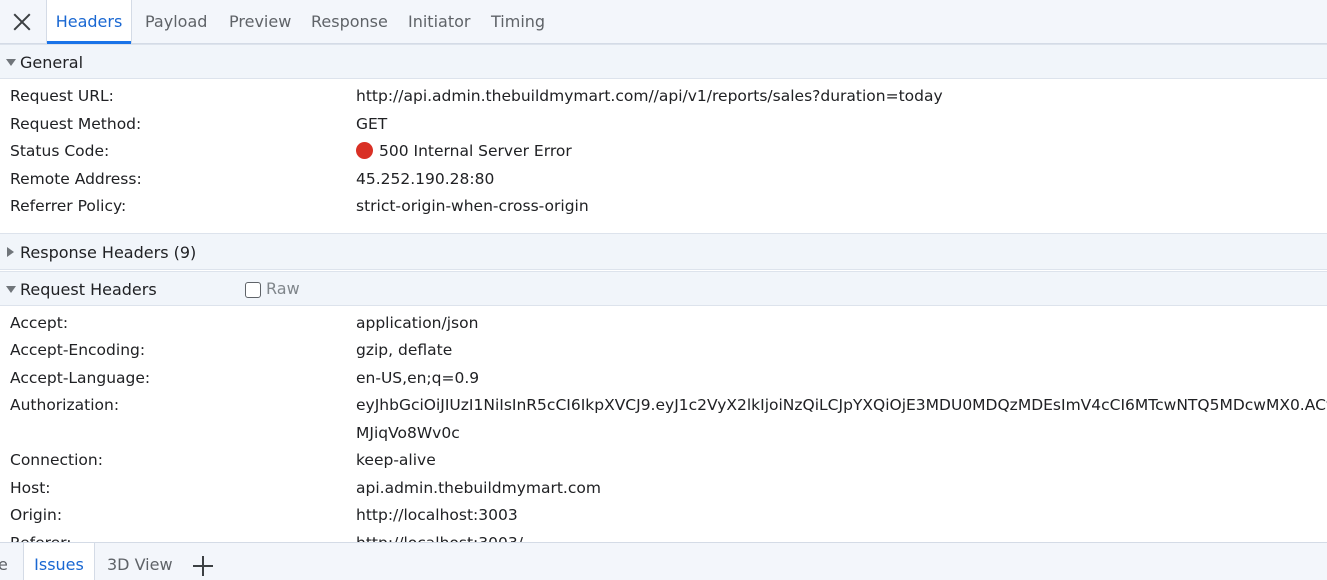 This screenshot has width=1327, height=580. I want to click on authorization-key: Authorization:, so click(65, 405).